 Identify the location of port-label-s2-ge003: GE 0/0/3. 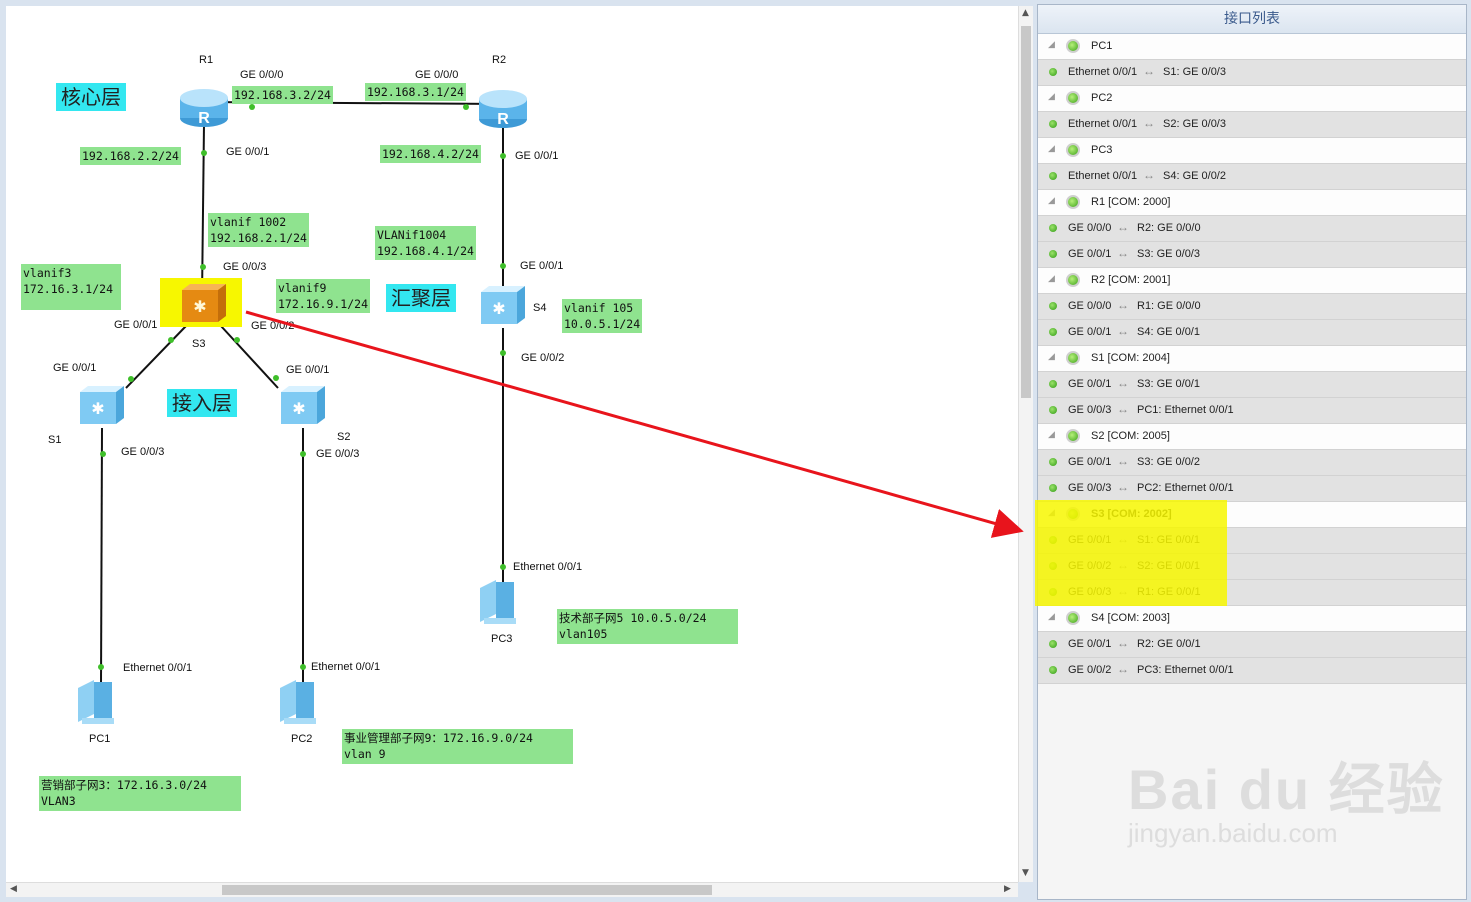
(338, 454).